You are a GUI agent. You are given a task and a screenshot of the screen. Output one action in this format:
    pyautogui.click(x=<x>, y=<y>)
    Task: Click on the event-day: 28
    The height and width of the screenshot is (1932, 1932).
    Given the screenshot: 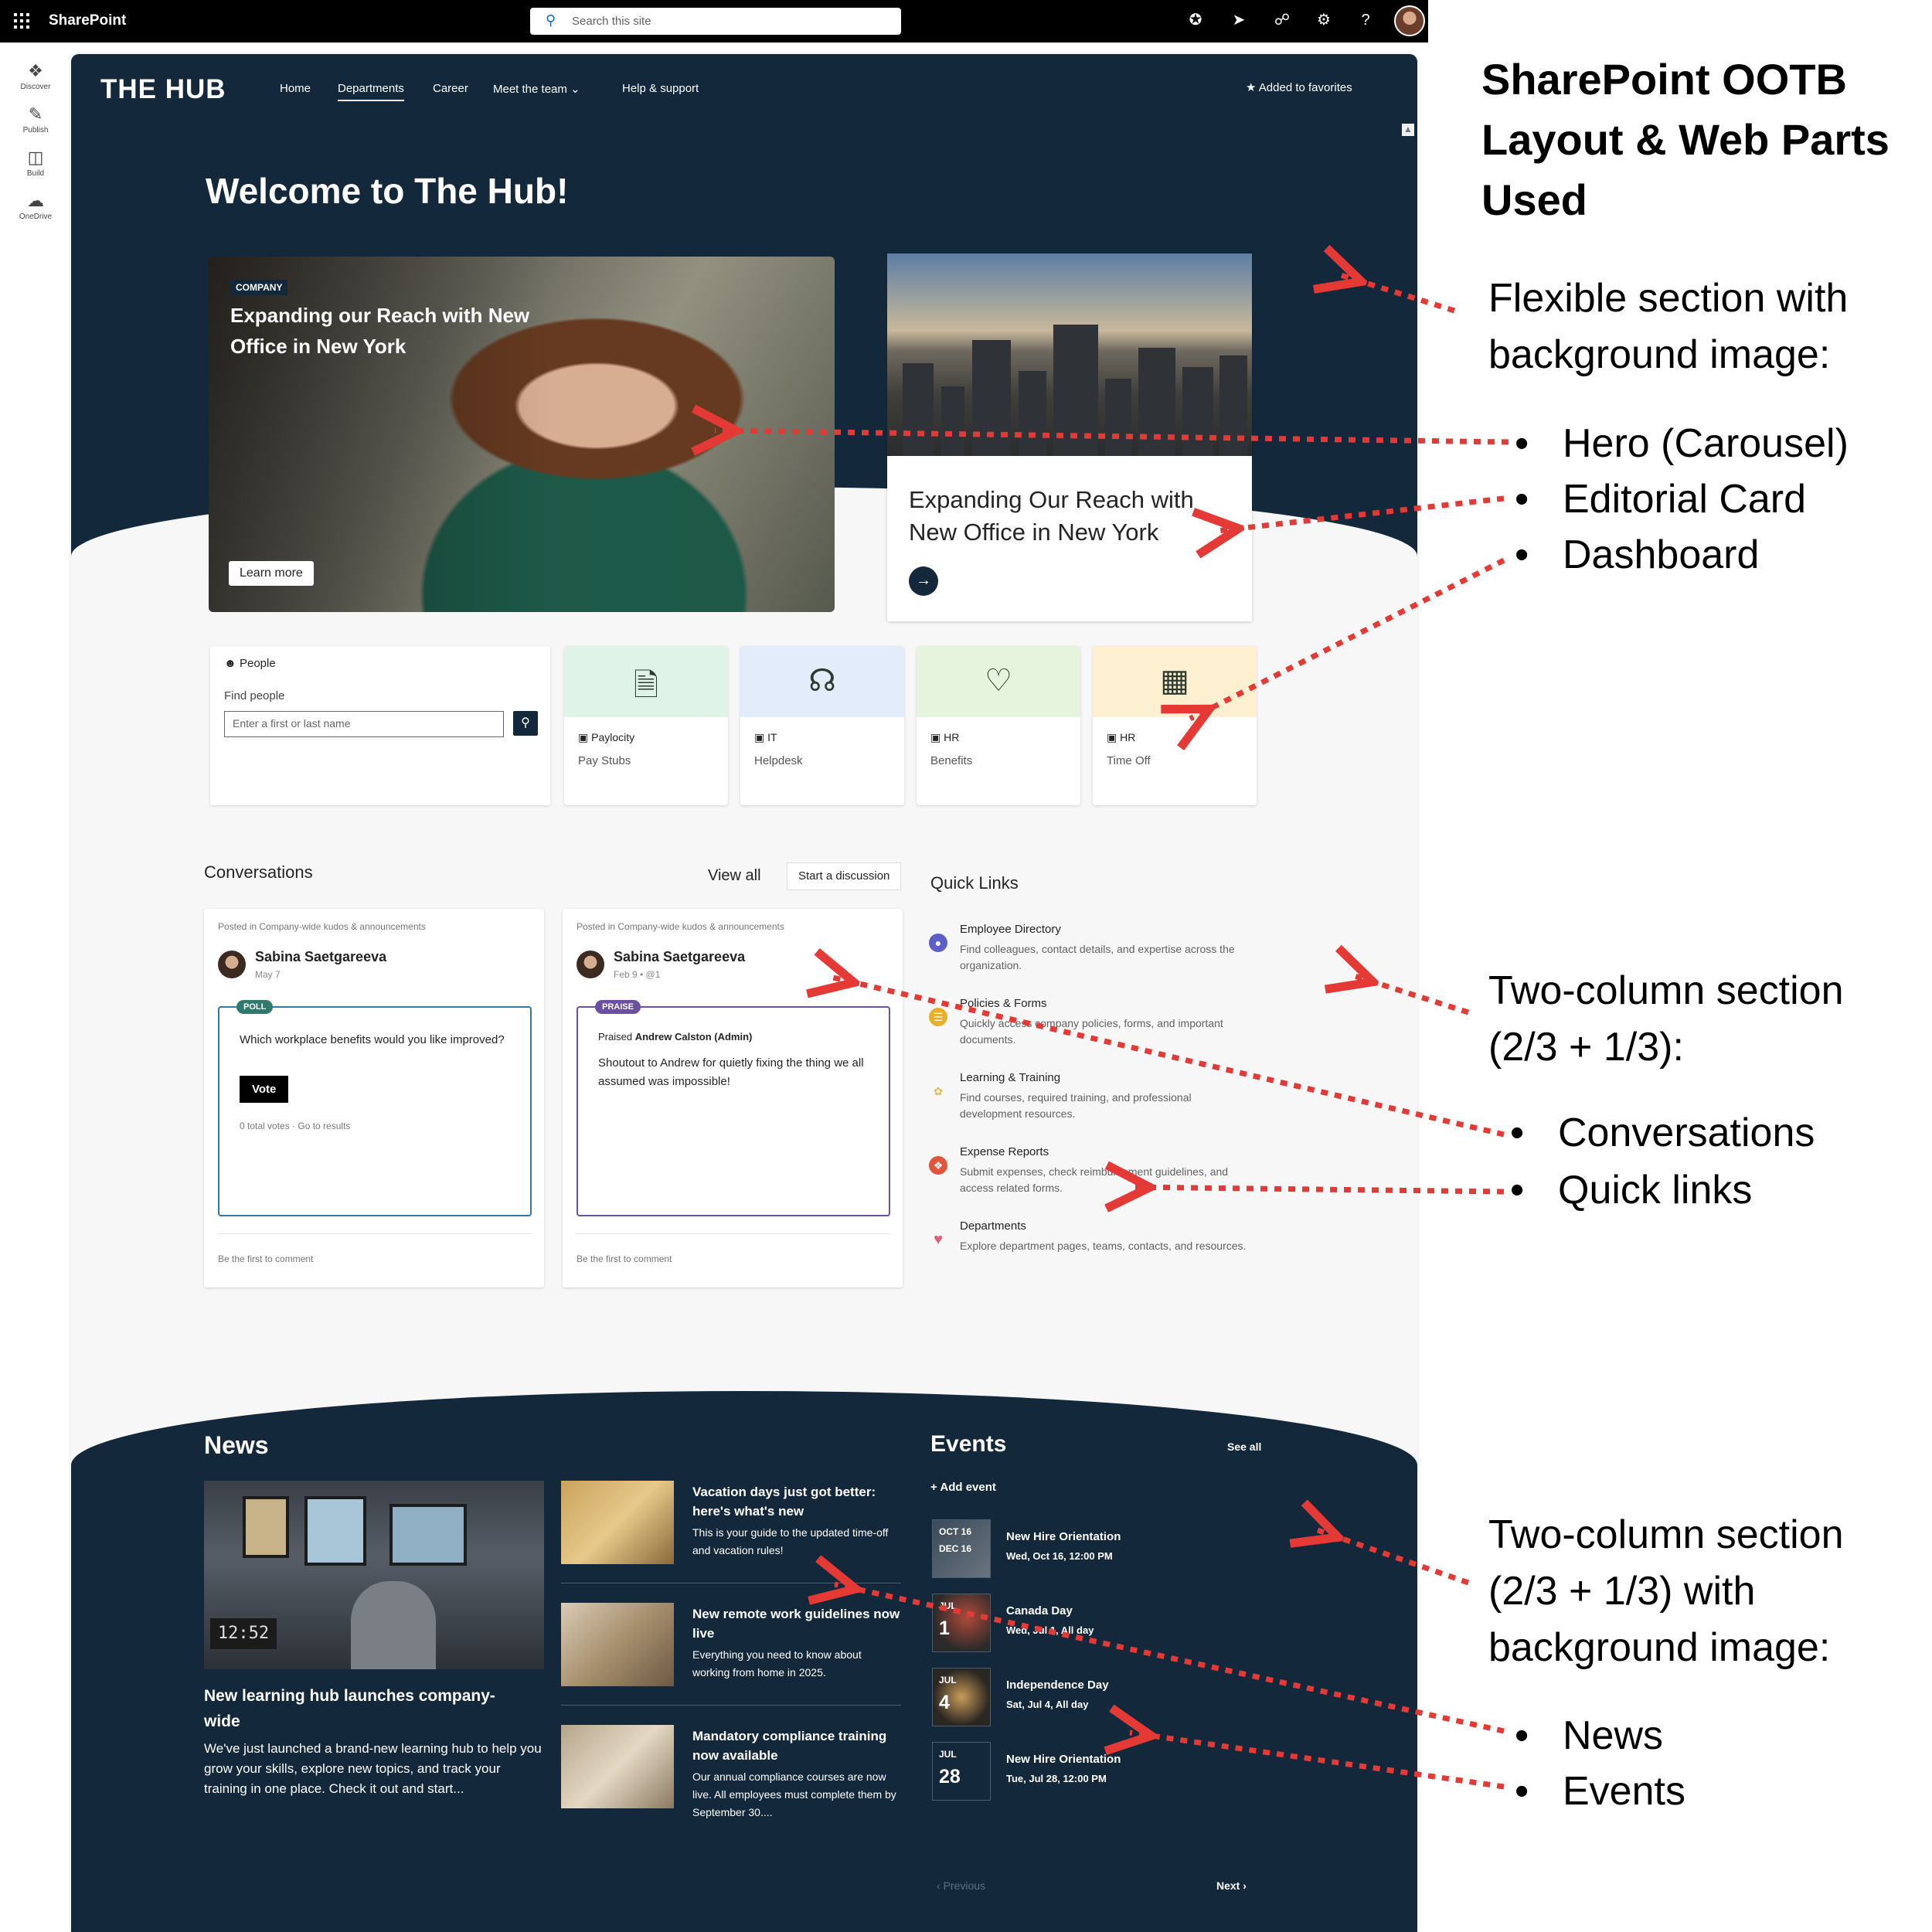 What is the action you would take?
    pyautogui.click(x=950, y=1777)
    